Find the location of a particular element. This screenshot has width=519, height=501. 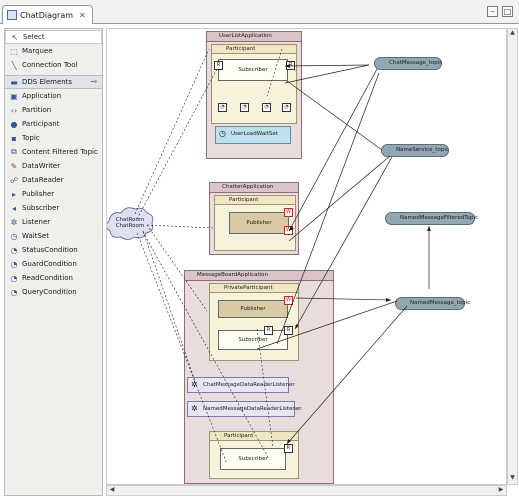

palette-item-read-condition: ◔ ReadCondition is located at coordinates (53, 278).